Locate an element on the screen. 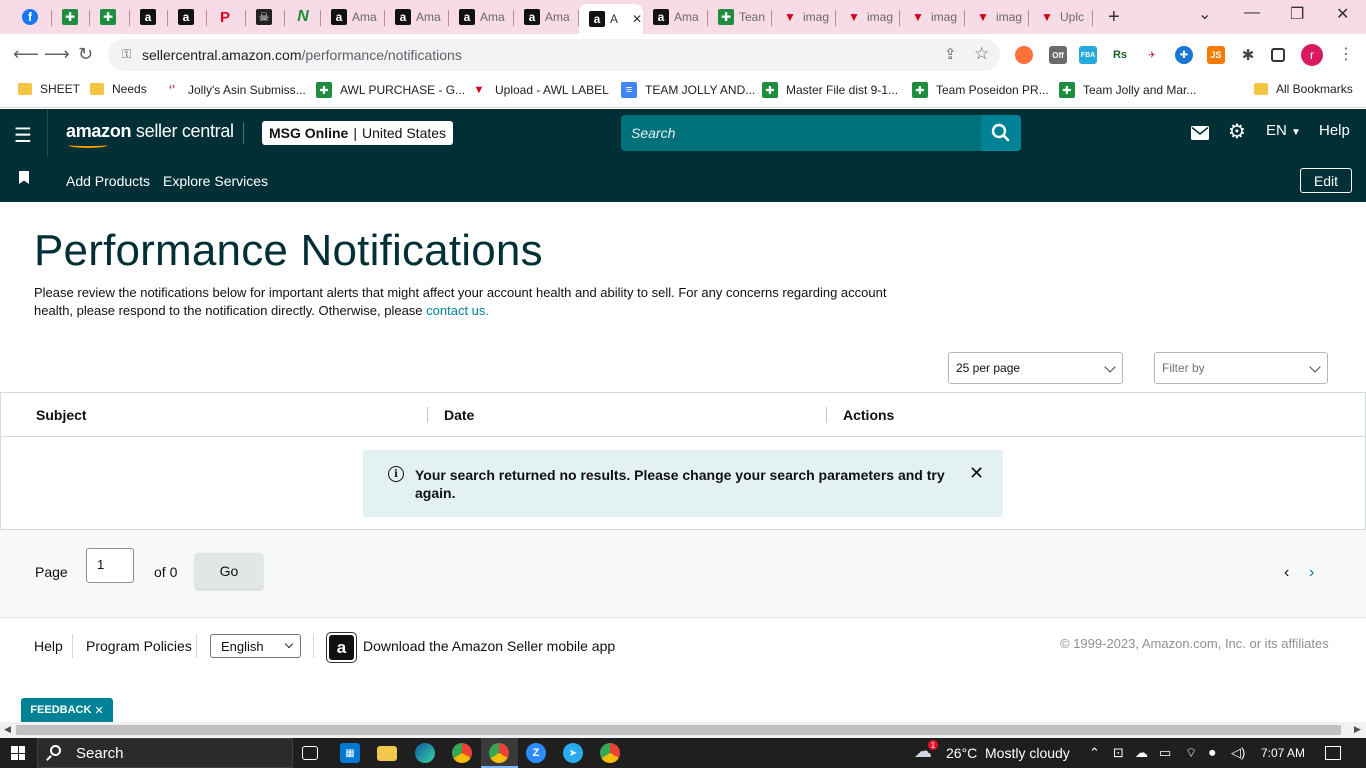  bookmark-item: SHEET is located at coordinates (49, 89).